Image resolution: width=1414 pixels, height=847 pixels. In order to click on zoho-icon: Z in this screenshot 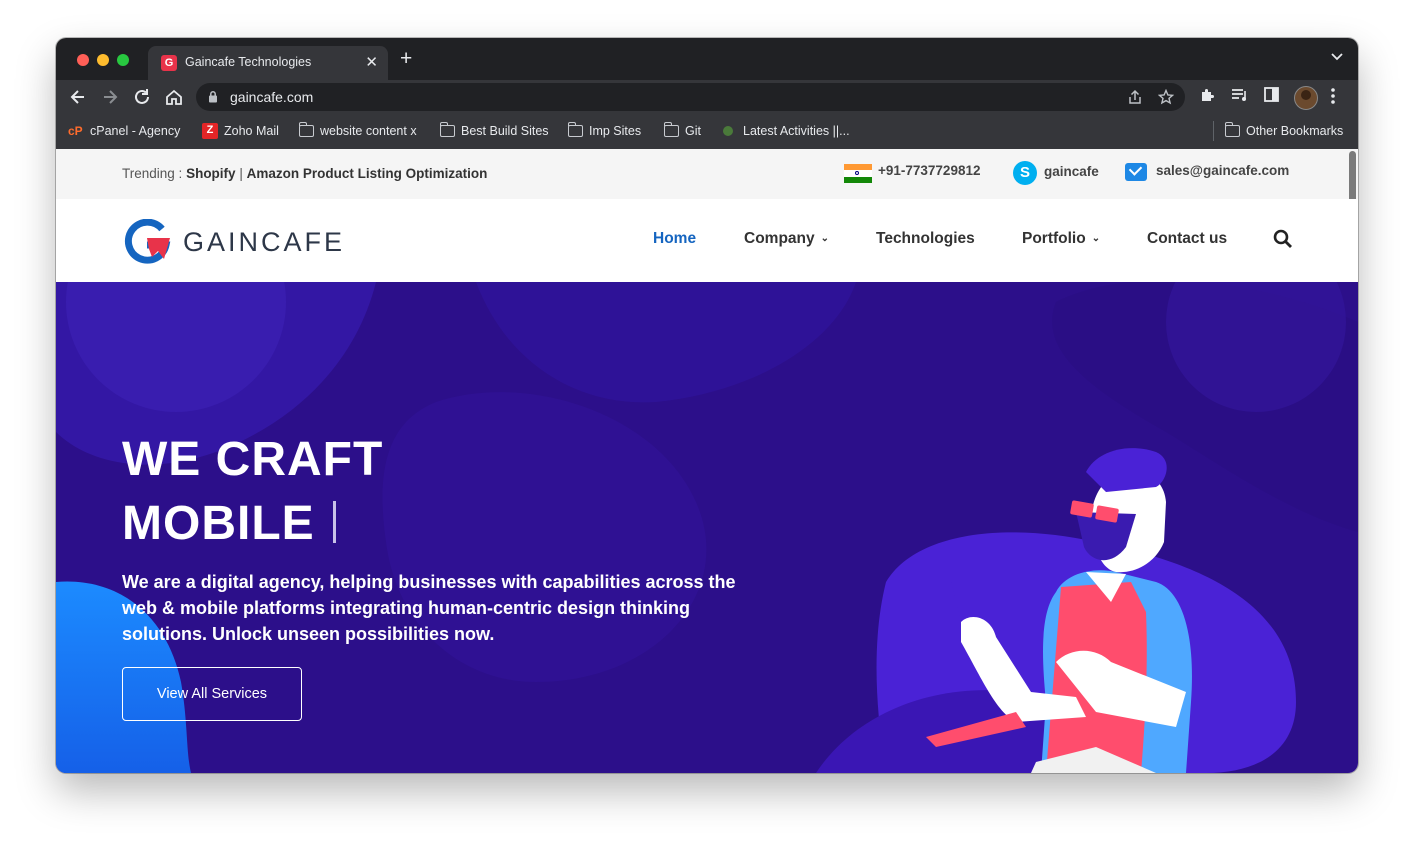, I will do `click(210, 131)`.